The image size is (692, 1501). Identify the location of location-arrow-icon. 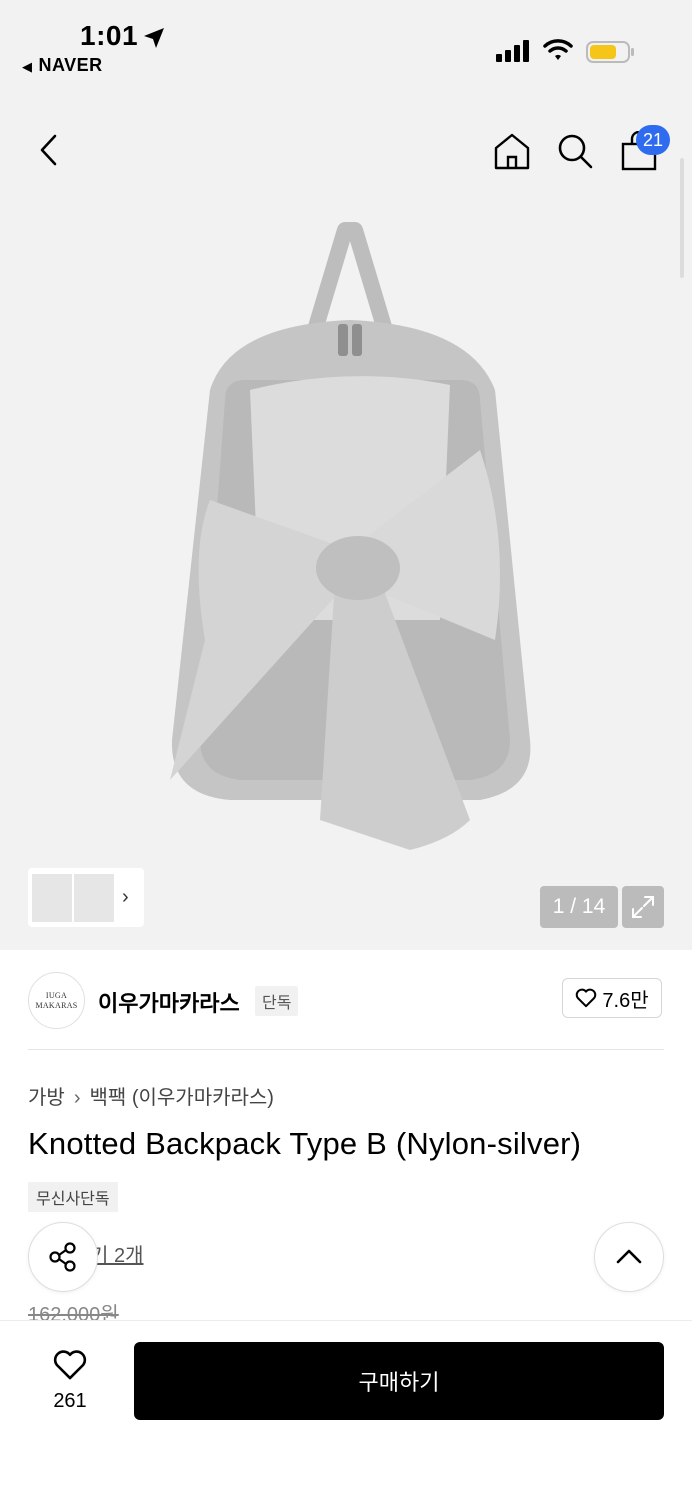
(154, 38).